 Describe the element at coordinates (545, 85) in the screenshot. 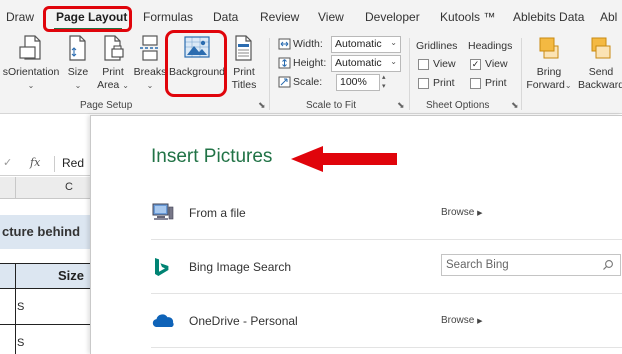

I see `bring-forward-label-2: Forward` at that location.